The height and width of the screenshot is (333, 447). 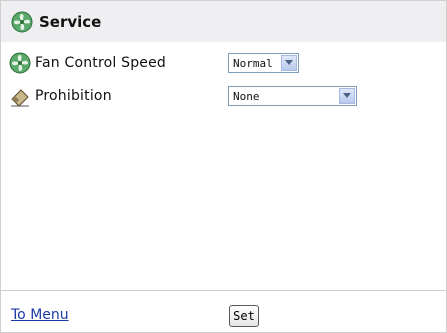 What do you see at coordinates (244, 316) in the screenshot?
I see `set-button: Set` at bounding box center [244, 316].